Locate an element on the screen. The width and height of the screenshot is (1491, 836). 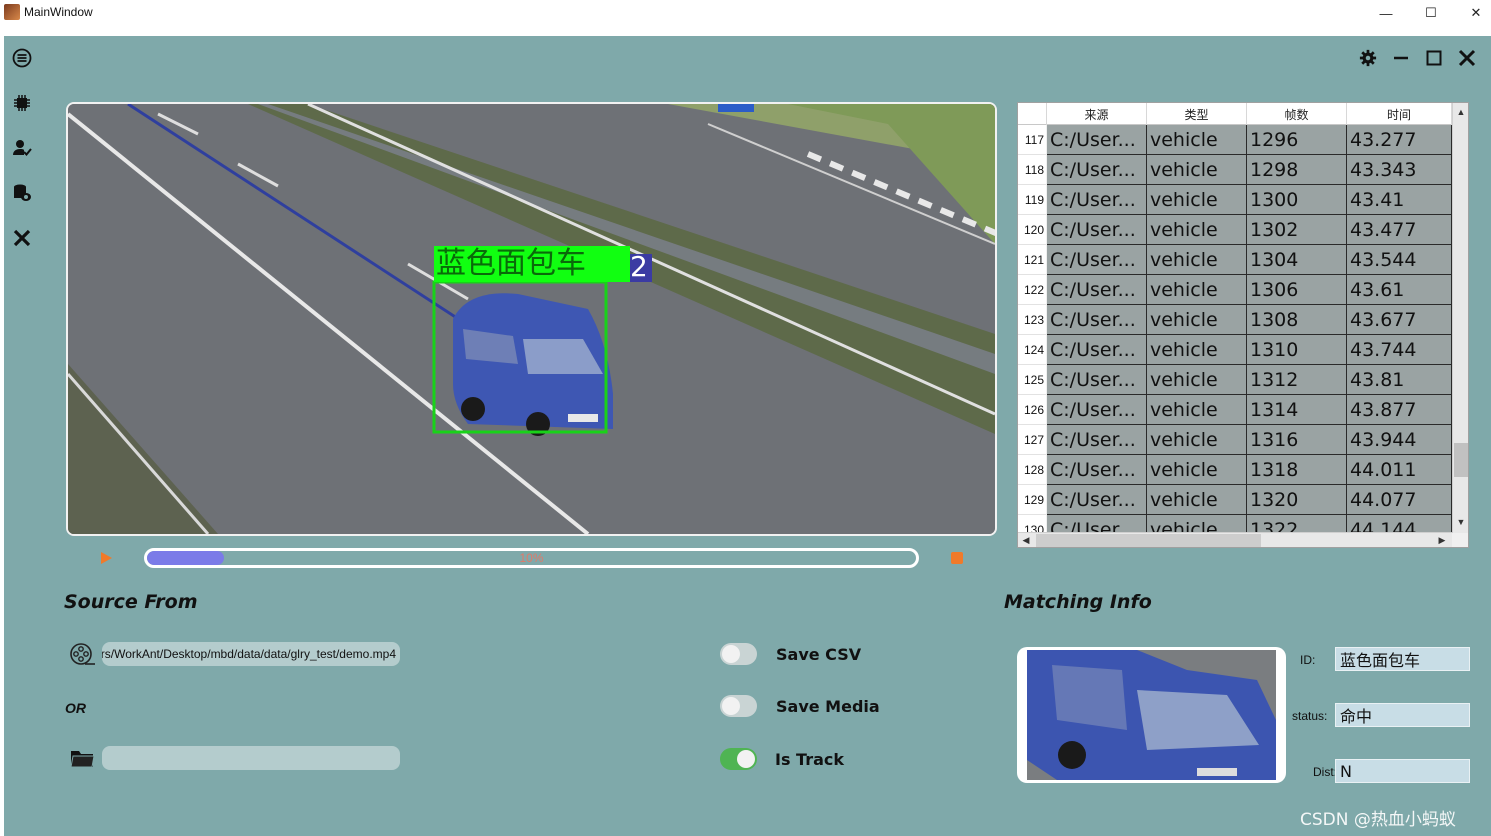
row-index: 125 is located at coordinates (1032, 380).